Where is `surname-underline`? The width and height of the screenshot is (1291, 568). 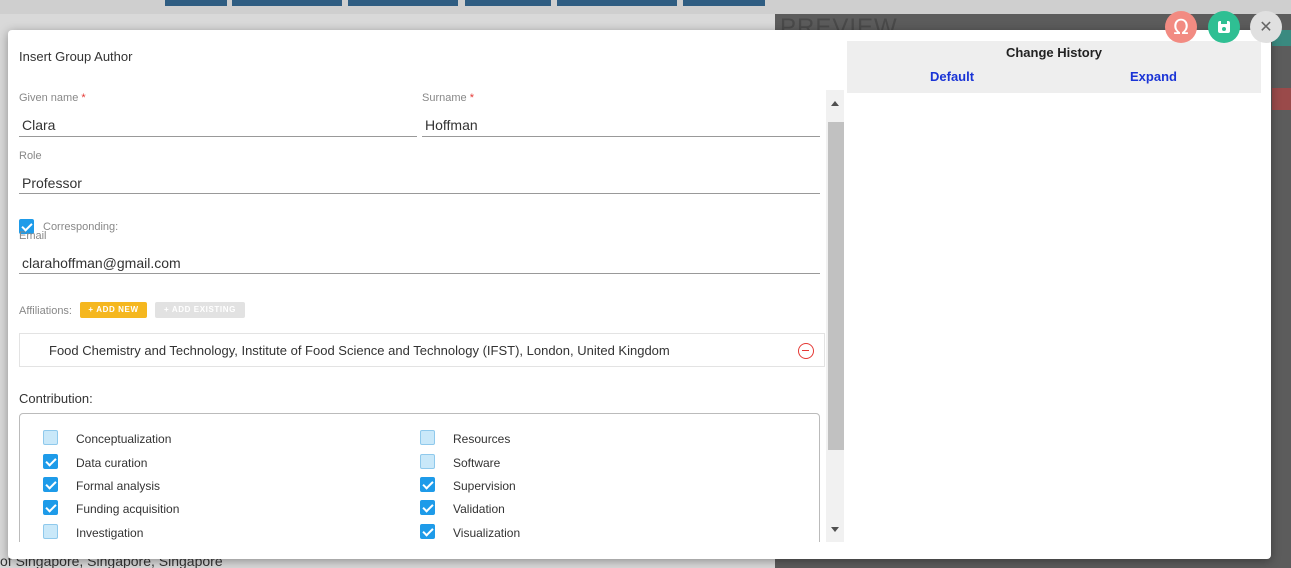
surname-underline is located at coordinates (621, 136).